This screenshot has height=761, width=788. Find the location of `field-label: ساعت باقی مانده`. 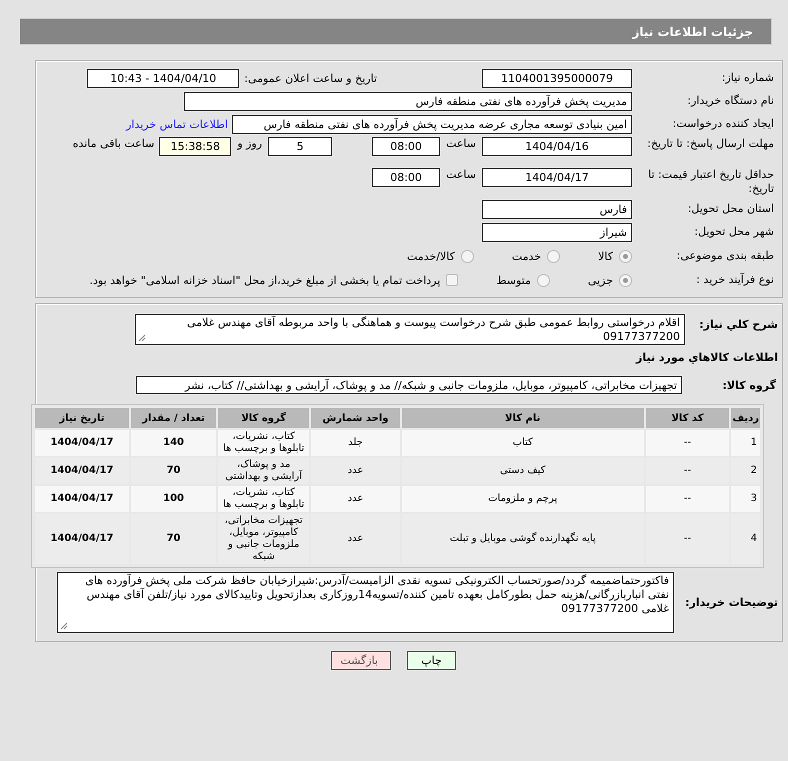

field-label: ساعت باقی مانده is located at coordinates (113, 143).